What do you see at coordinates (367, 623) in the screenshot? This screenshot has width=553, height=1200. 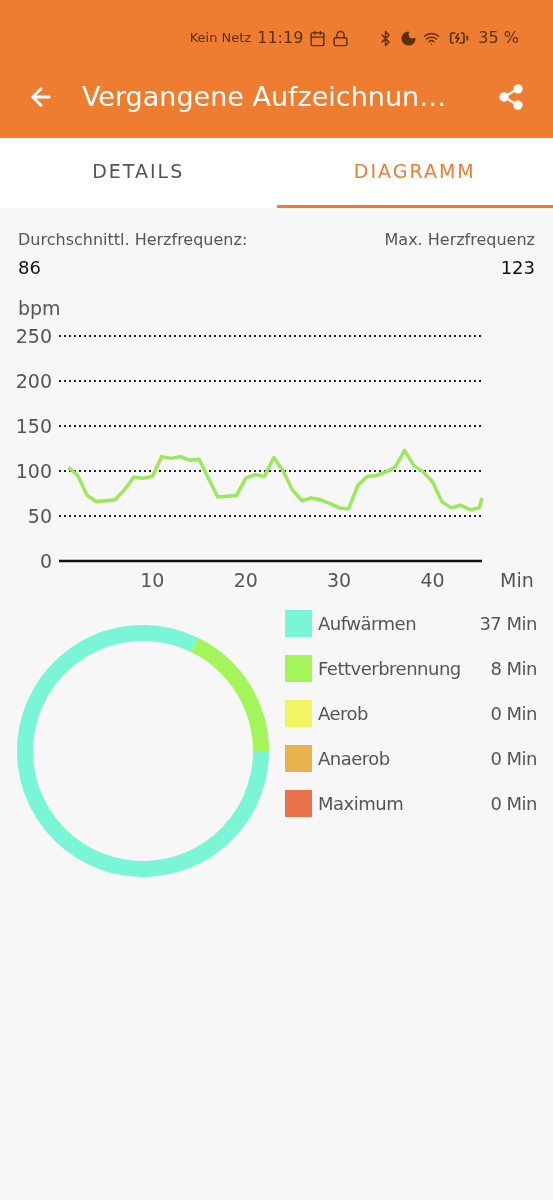 I see `legend-label: Aufwärmen` at bounding box center [367, 623].